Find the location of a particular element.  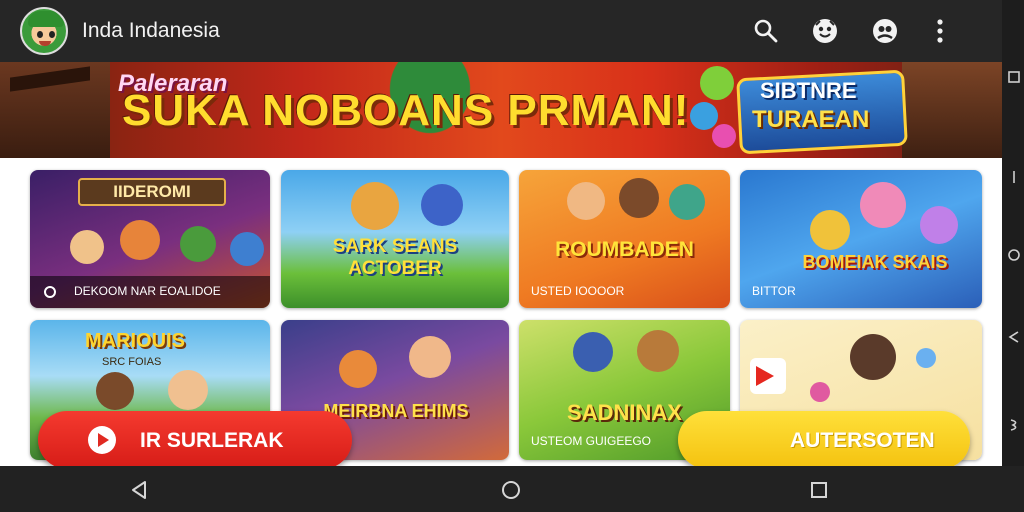

account-icon is located at coordinates (885, 31).